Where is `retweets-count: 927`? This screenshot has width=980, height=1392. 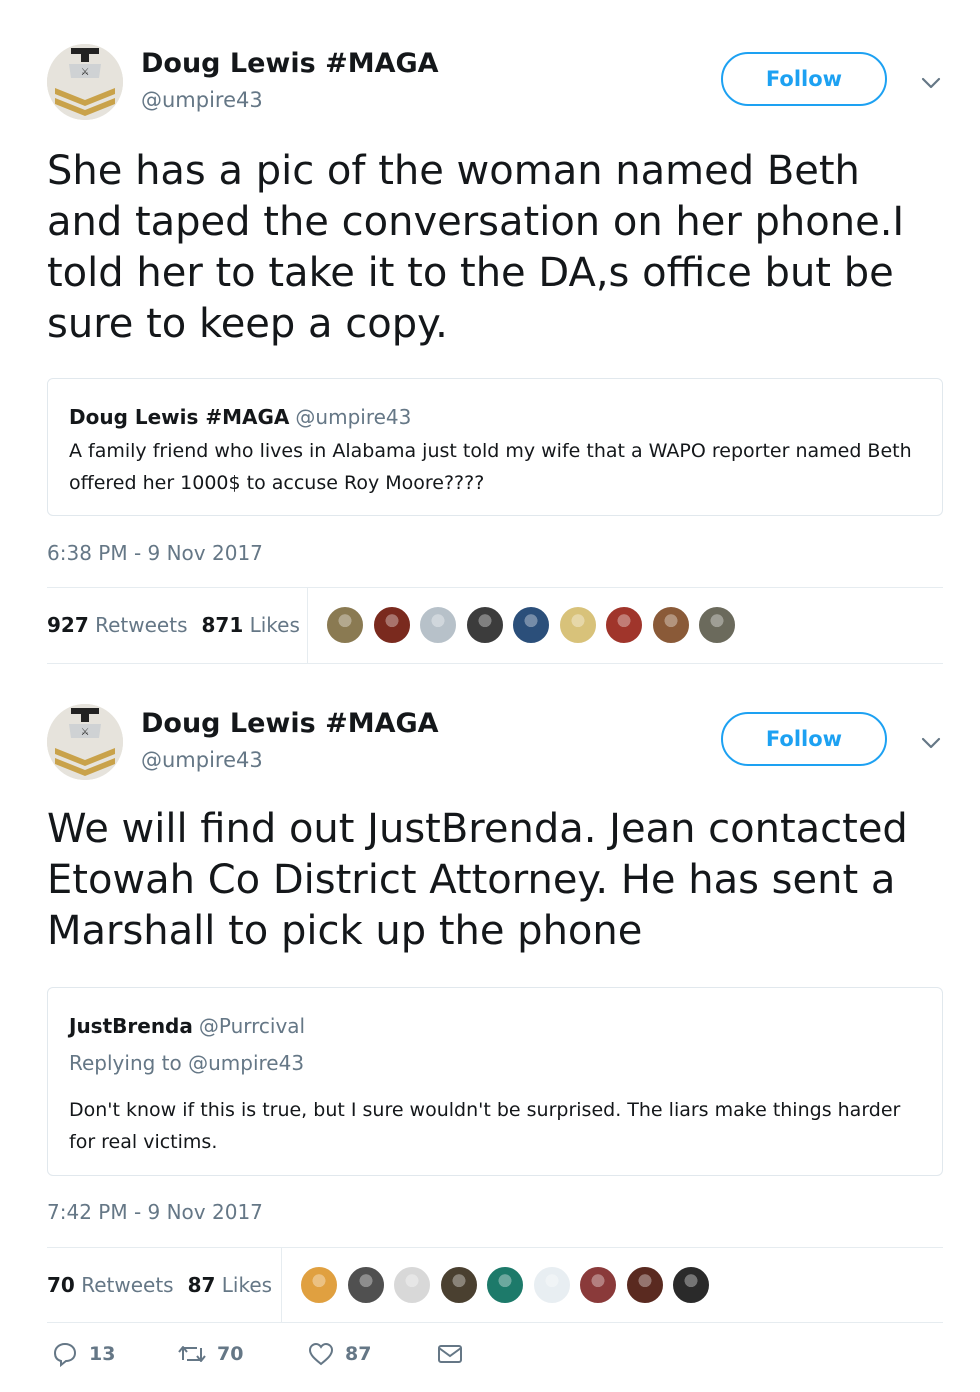
retweets-count: 927 is located at coordinates (68, 625).